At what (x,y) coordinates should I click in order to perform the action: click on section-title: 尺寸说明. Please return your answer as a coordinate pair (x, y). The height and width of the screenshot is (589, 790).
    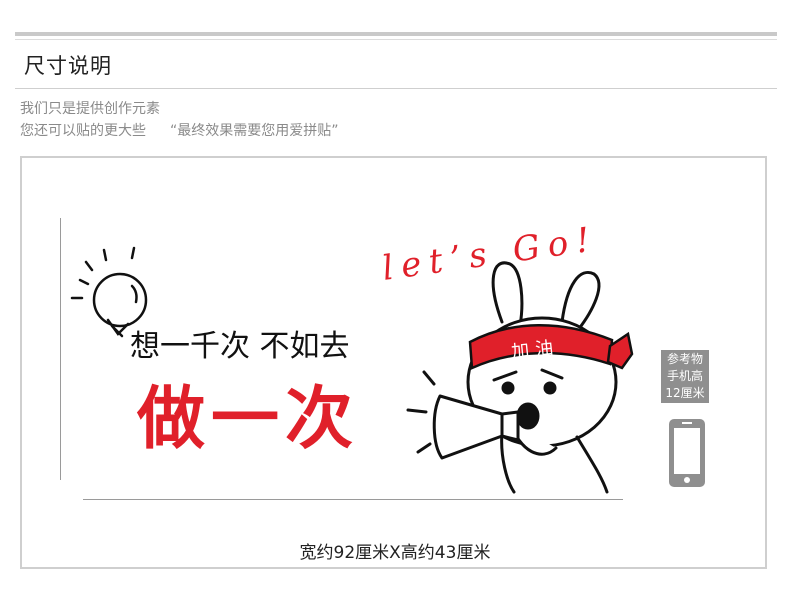
    Looking at the image, I should click on (68, 66).